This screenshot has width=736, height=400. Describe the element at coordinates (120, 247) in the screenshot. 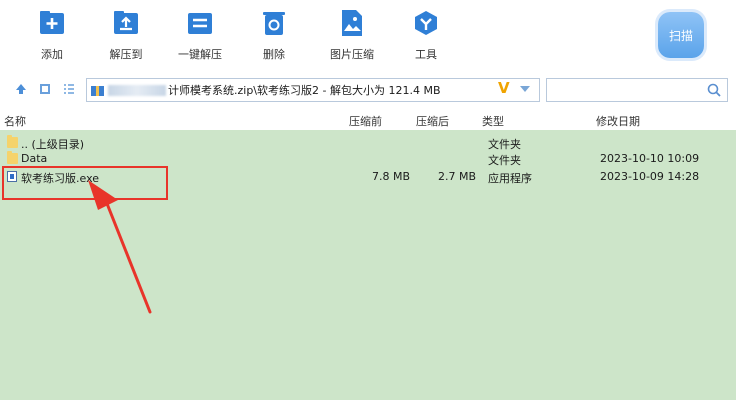

I see `annotation-arrow` at that location.